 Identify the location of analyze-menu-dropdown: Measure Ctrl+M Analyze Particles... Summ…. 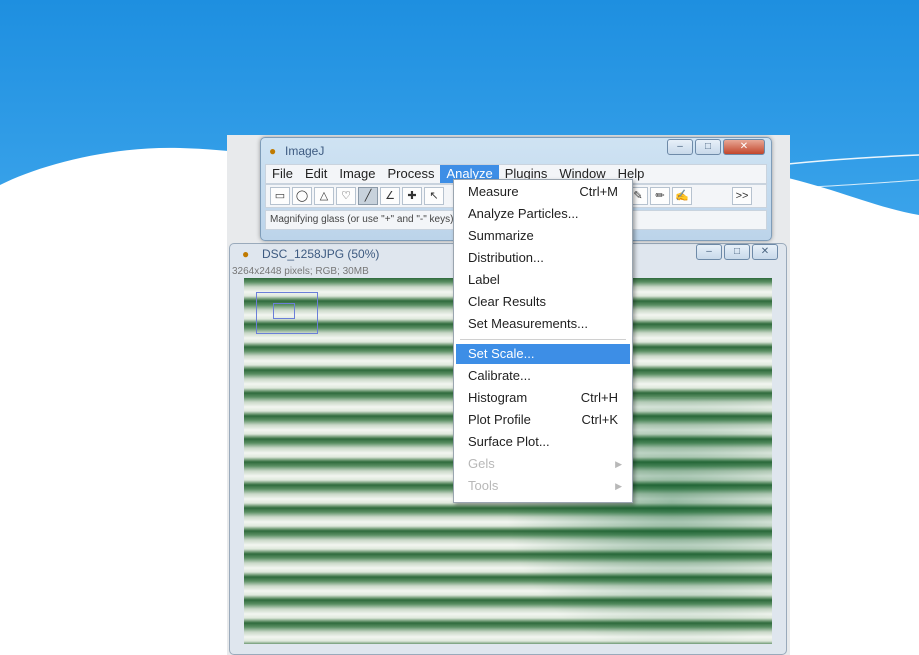
(543, 341).